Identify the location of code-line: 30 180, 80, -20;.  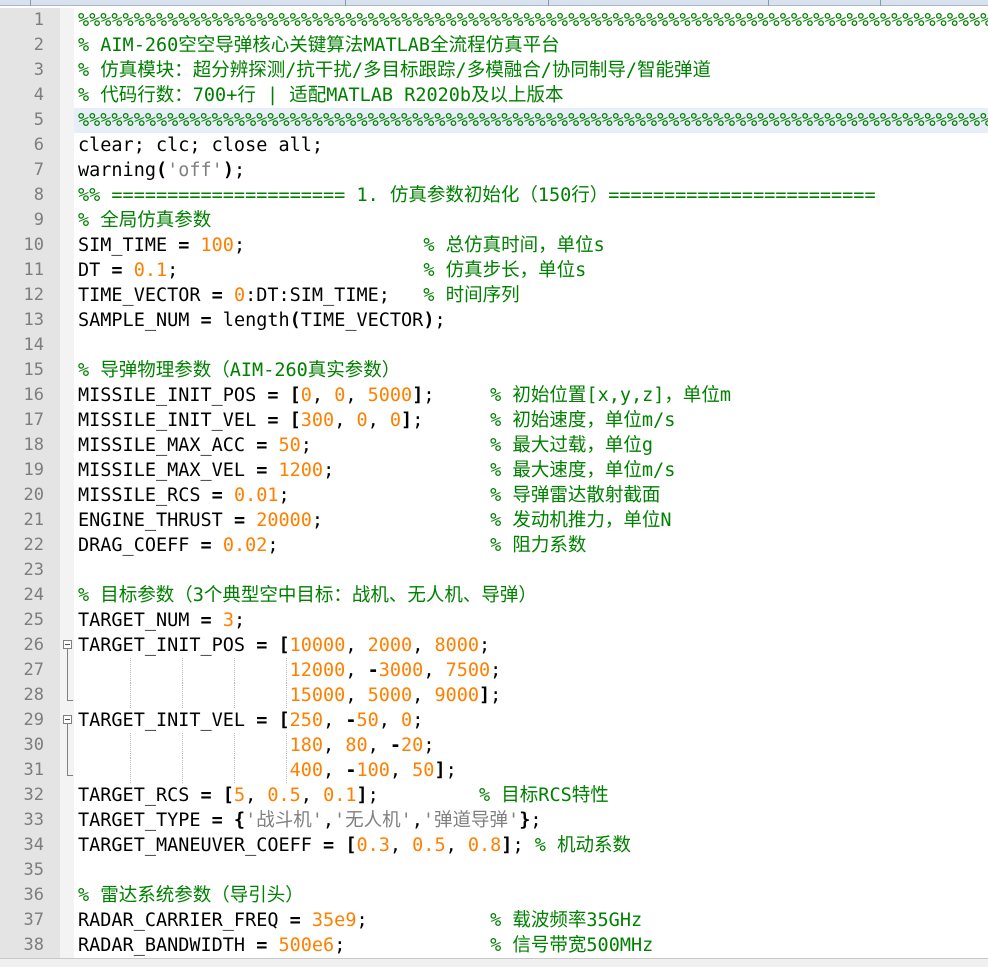
(494, 745).